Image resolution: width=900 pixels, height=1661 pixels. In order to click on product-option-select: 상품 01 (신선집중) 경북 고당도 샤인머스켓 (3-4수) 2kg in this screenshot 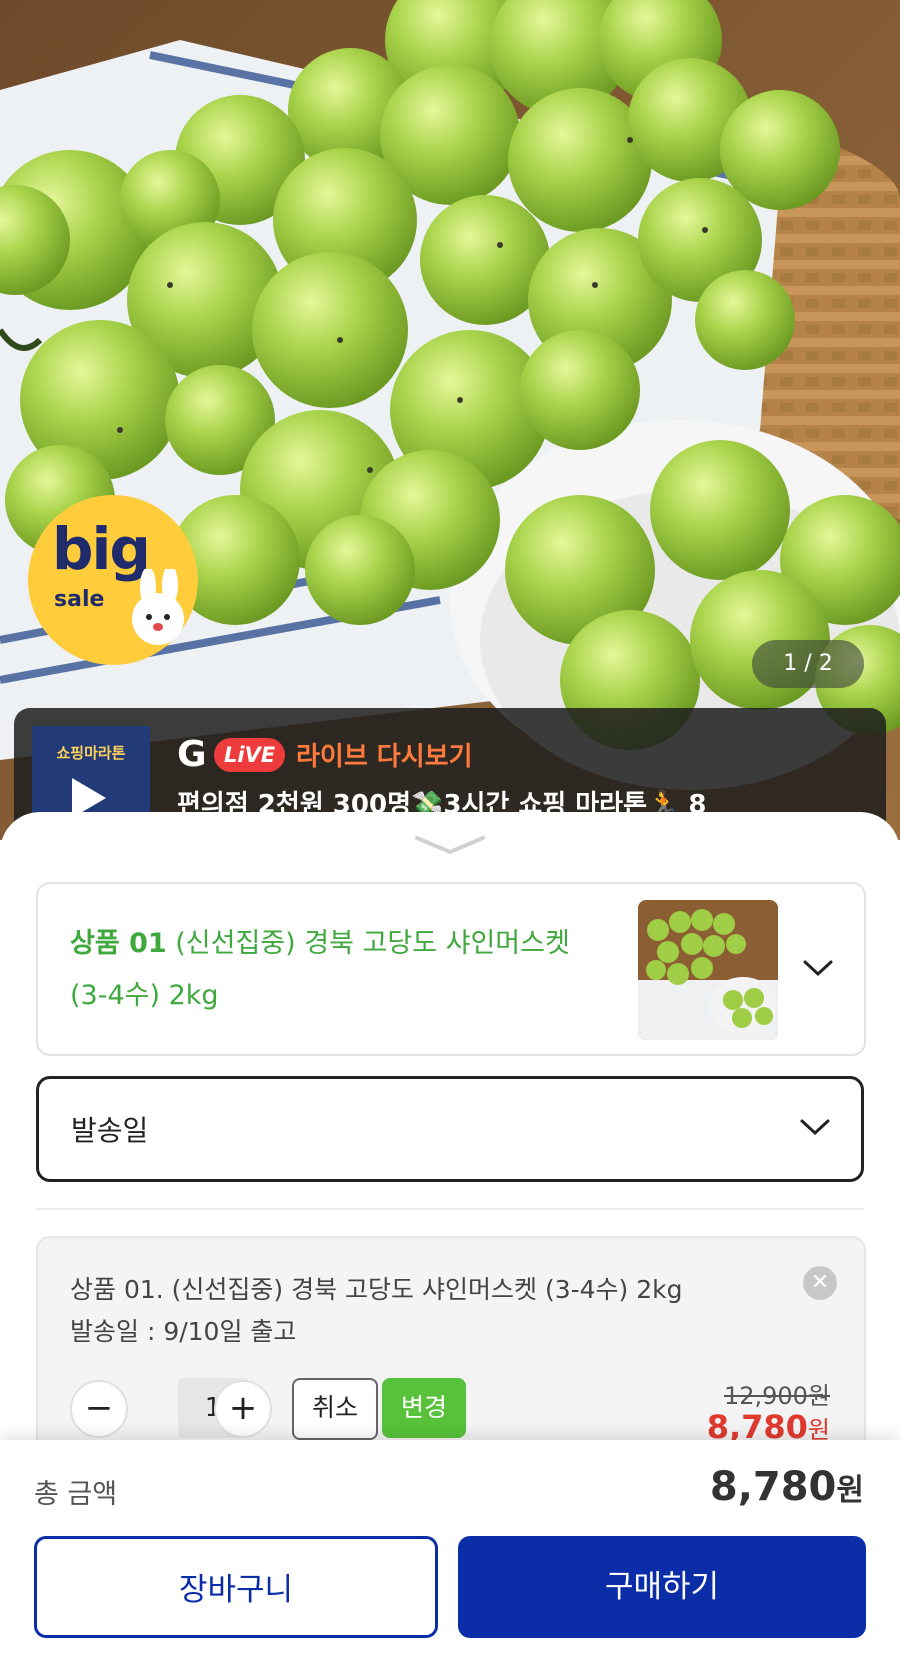, I will do `click(451, 969)`.